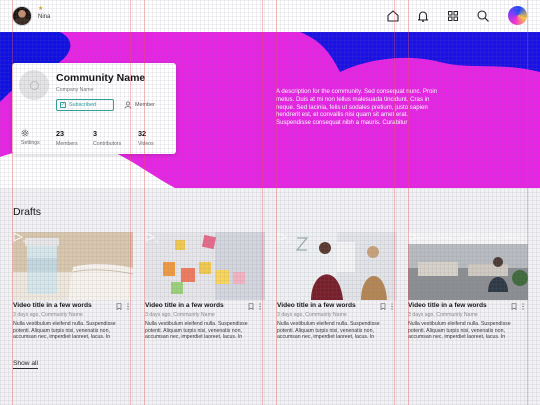  I want to click on more-icon, so click(523, 306).